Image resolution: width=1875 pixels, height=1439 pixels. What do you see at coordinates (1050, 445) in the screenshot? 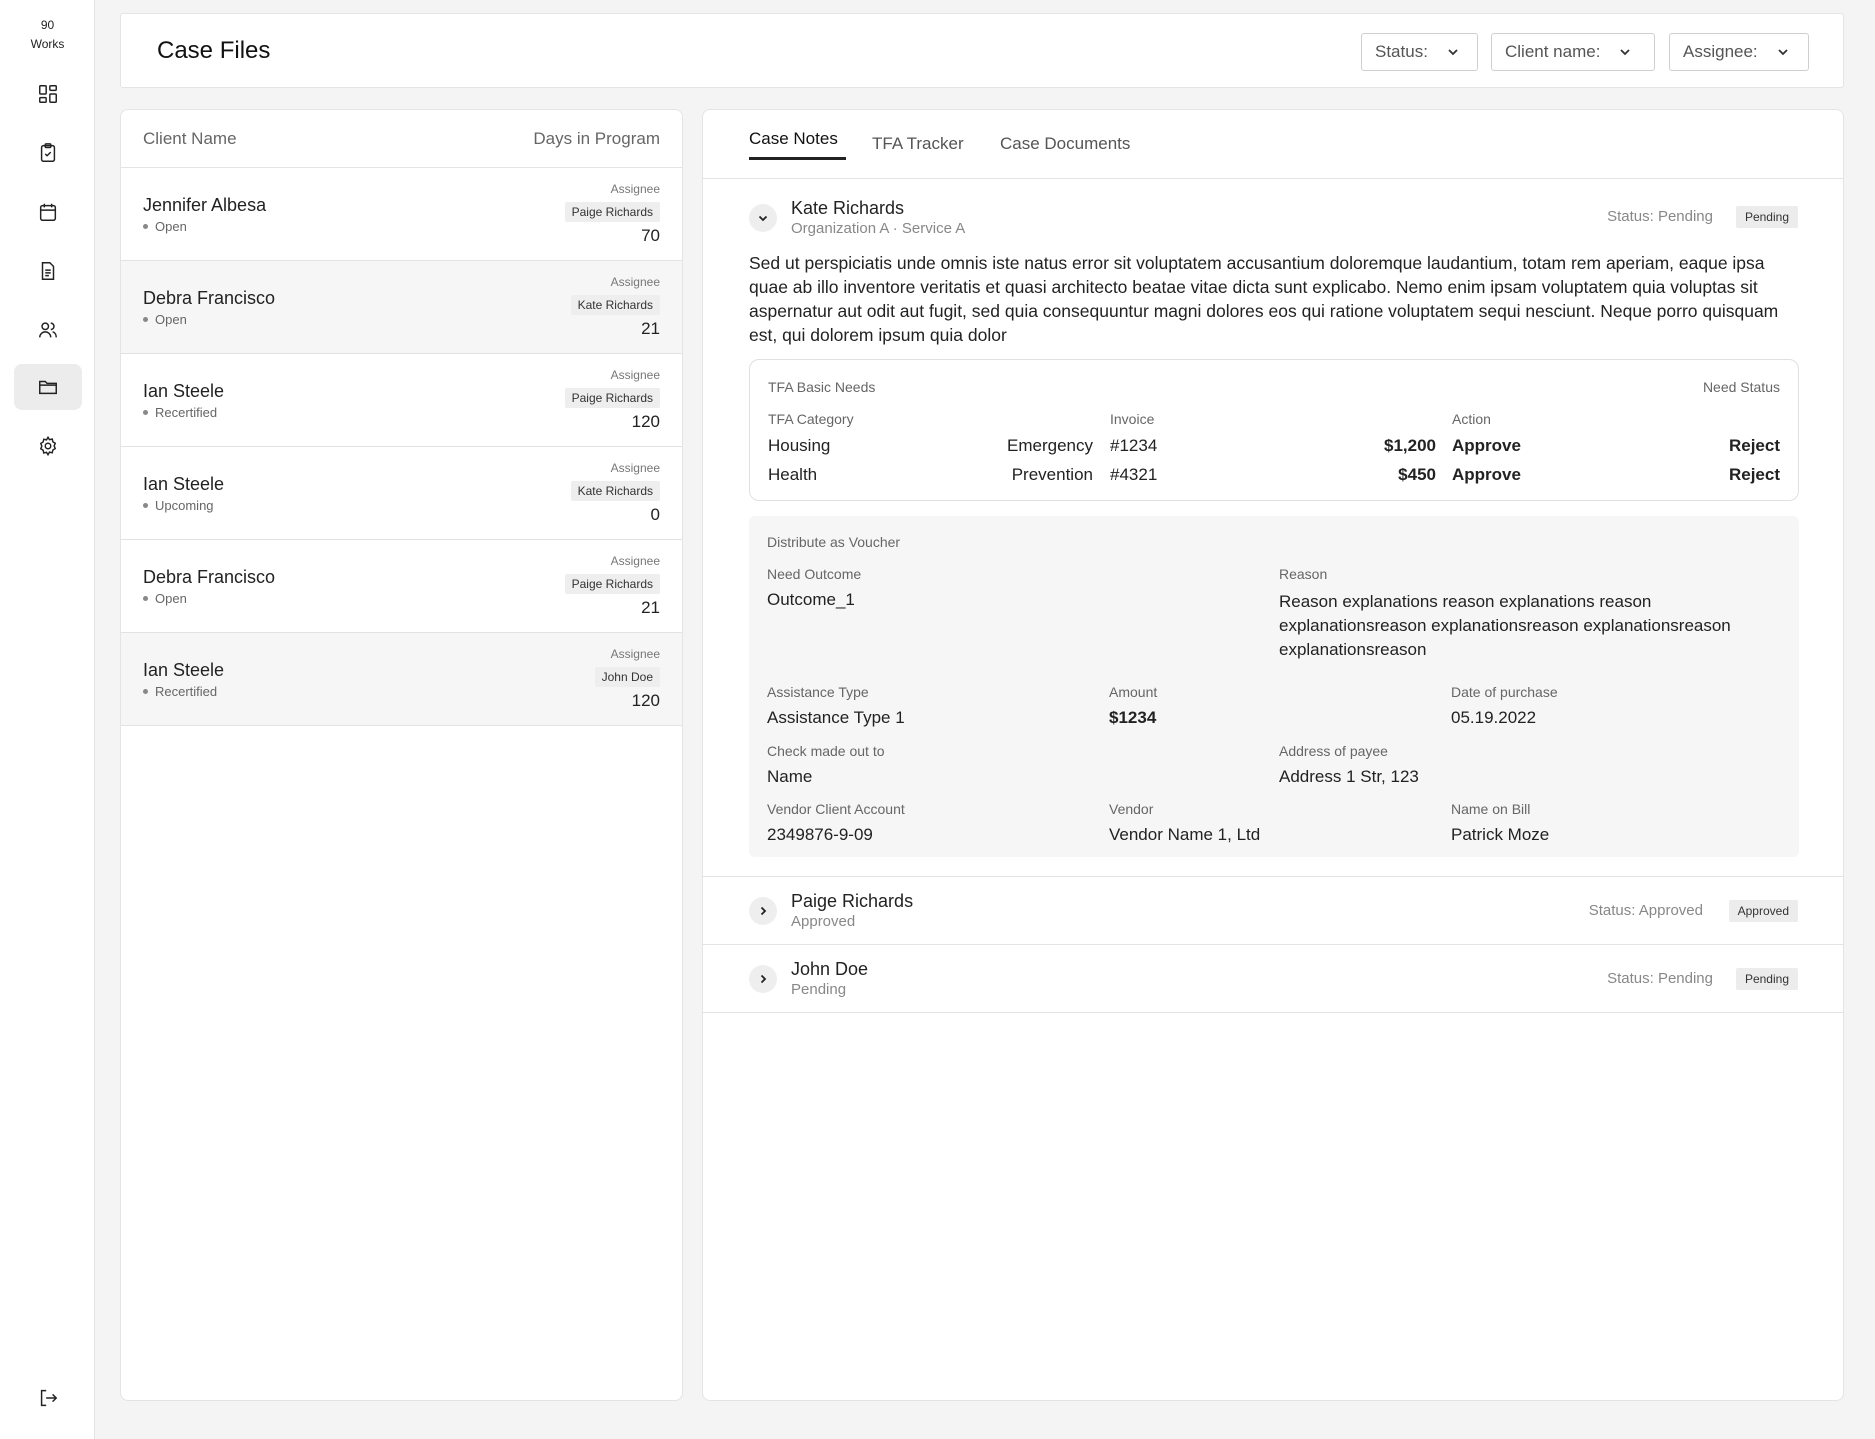
I see `need-type: Emergency` at bounding box center [1050, 445].